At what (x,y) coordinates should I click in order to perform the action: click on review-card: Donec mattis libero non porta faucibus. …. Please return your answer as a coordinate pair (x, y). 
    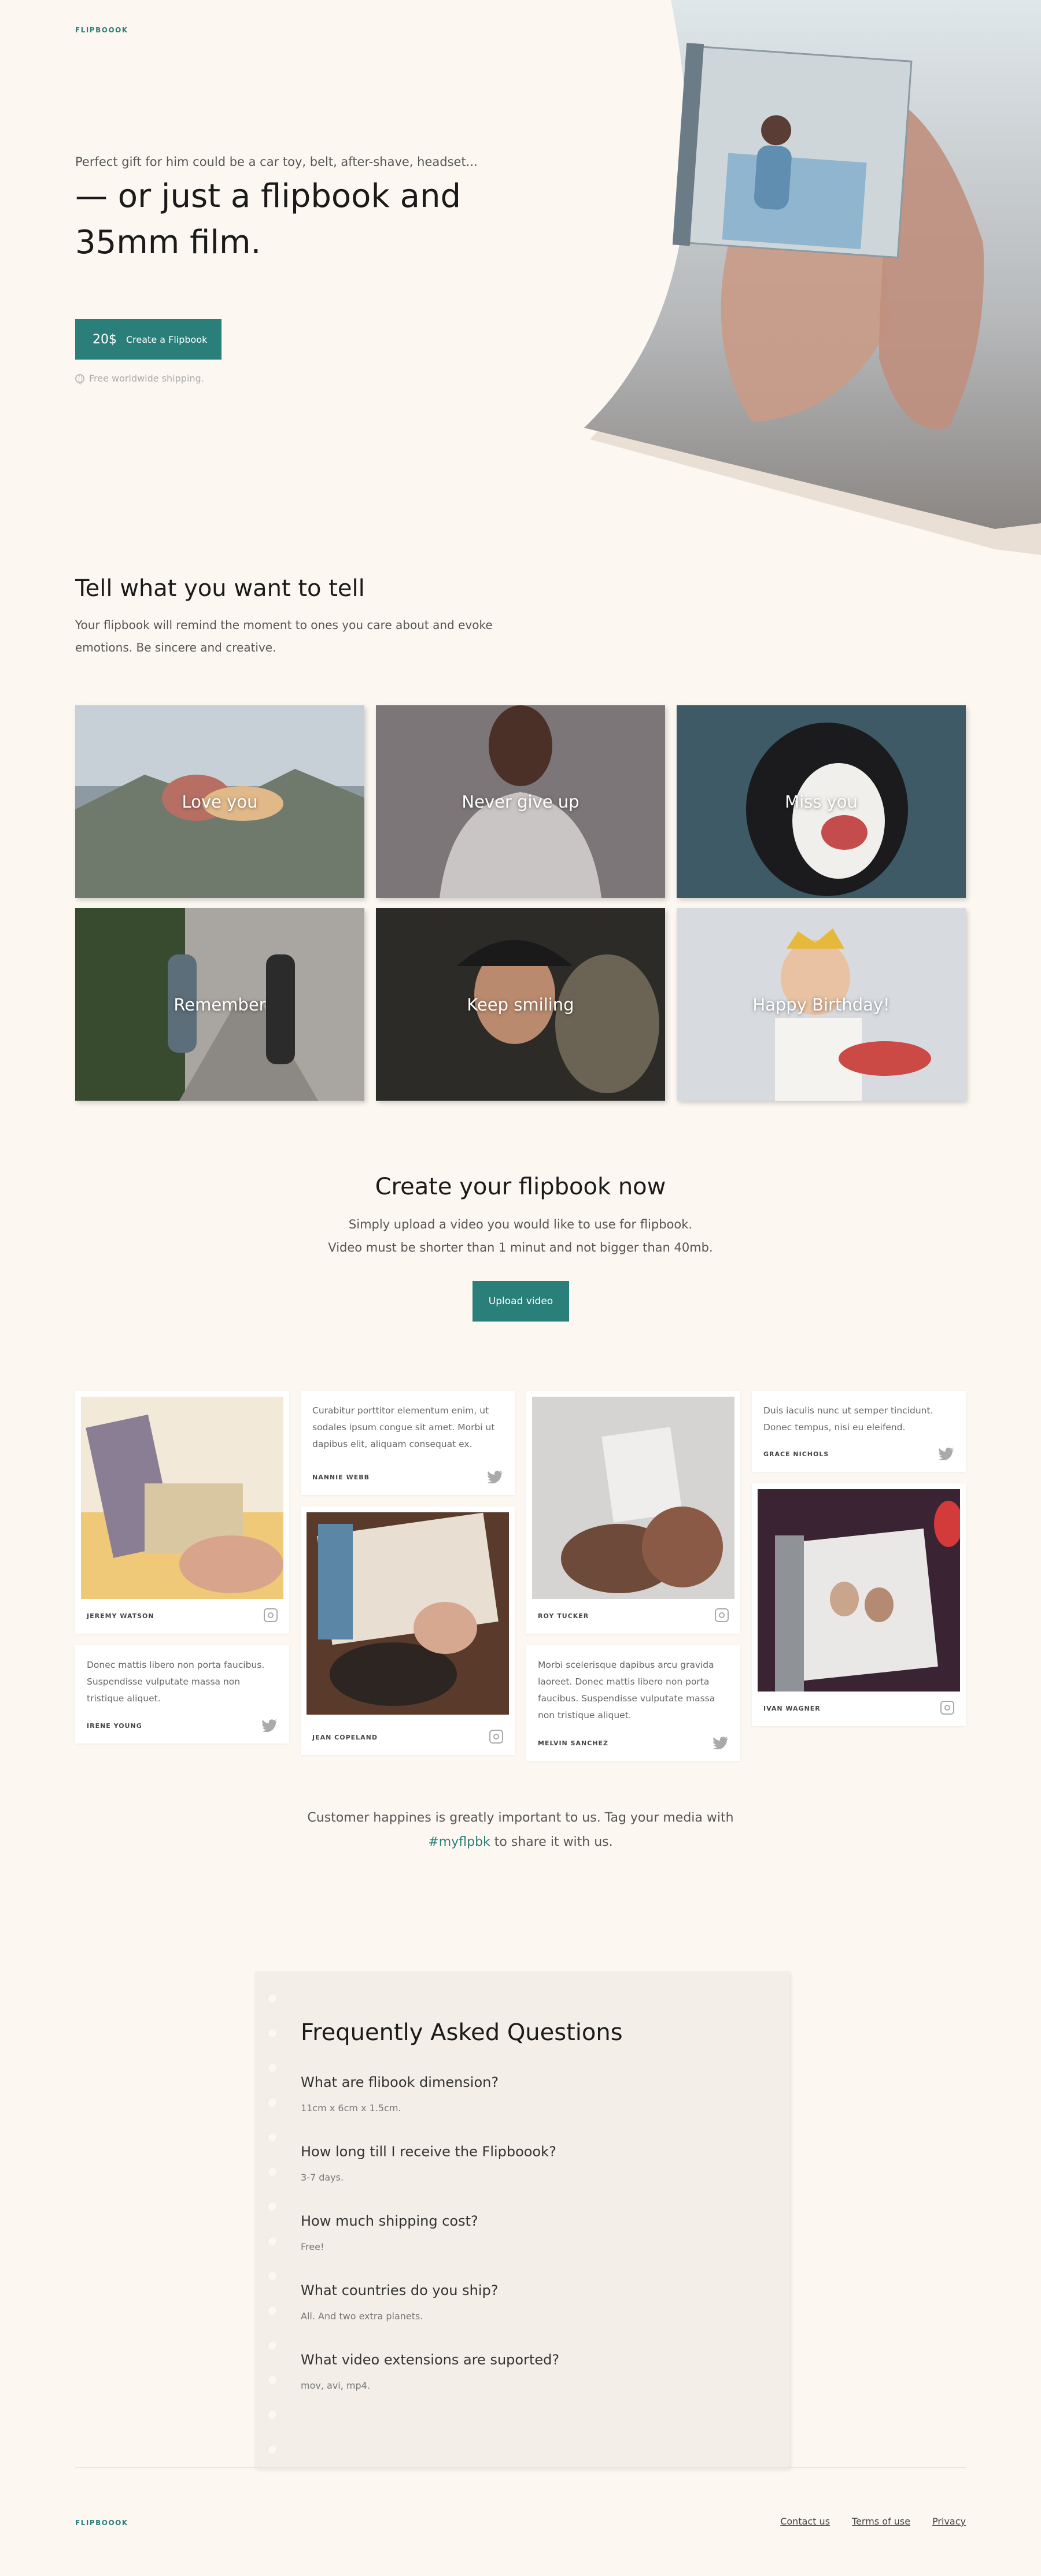
    Looking at the image, I should click on (182, 1695).